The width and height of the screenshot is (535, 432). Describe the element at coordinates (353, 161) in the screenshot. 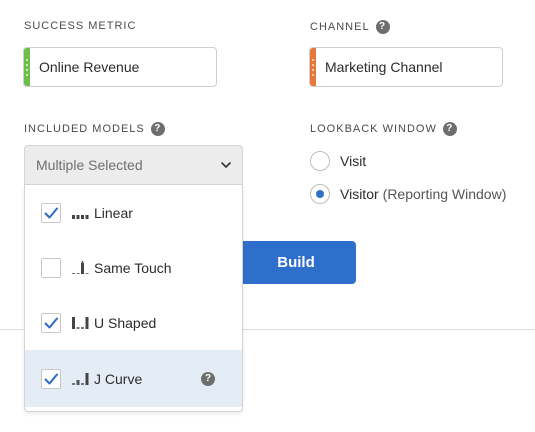

I see `radio-label: Visit` at that location.